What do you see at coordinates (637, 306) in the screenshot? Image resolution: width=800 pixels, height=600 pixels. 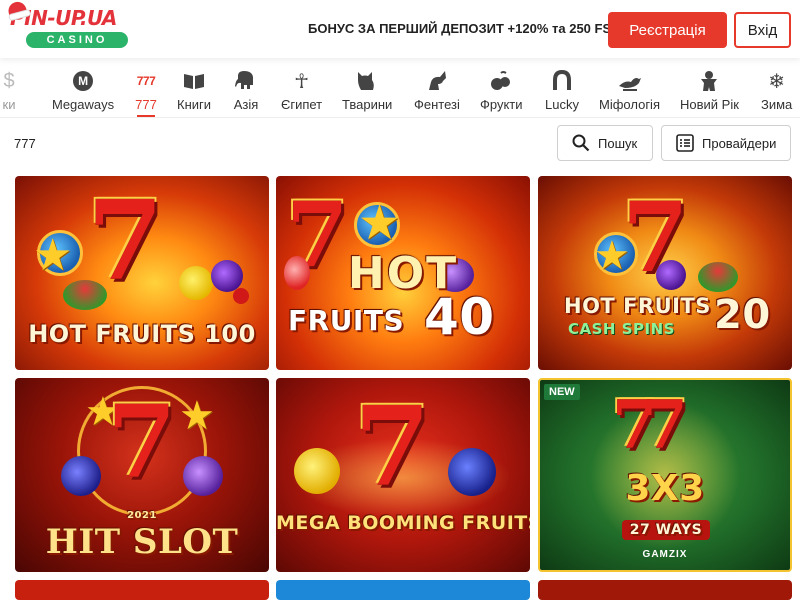 I see `game-title: HOT FRUITS` at bounding box center [637, 306].